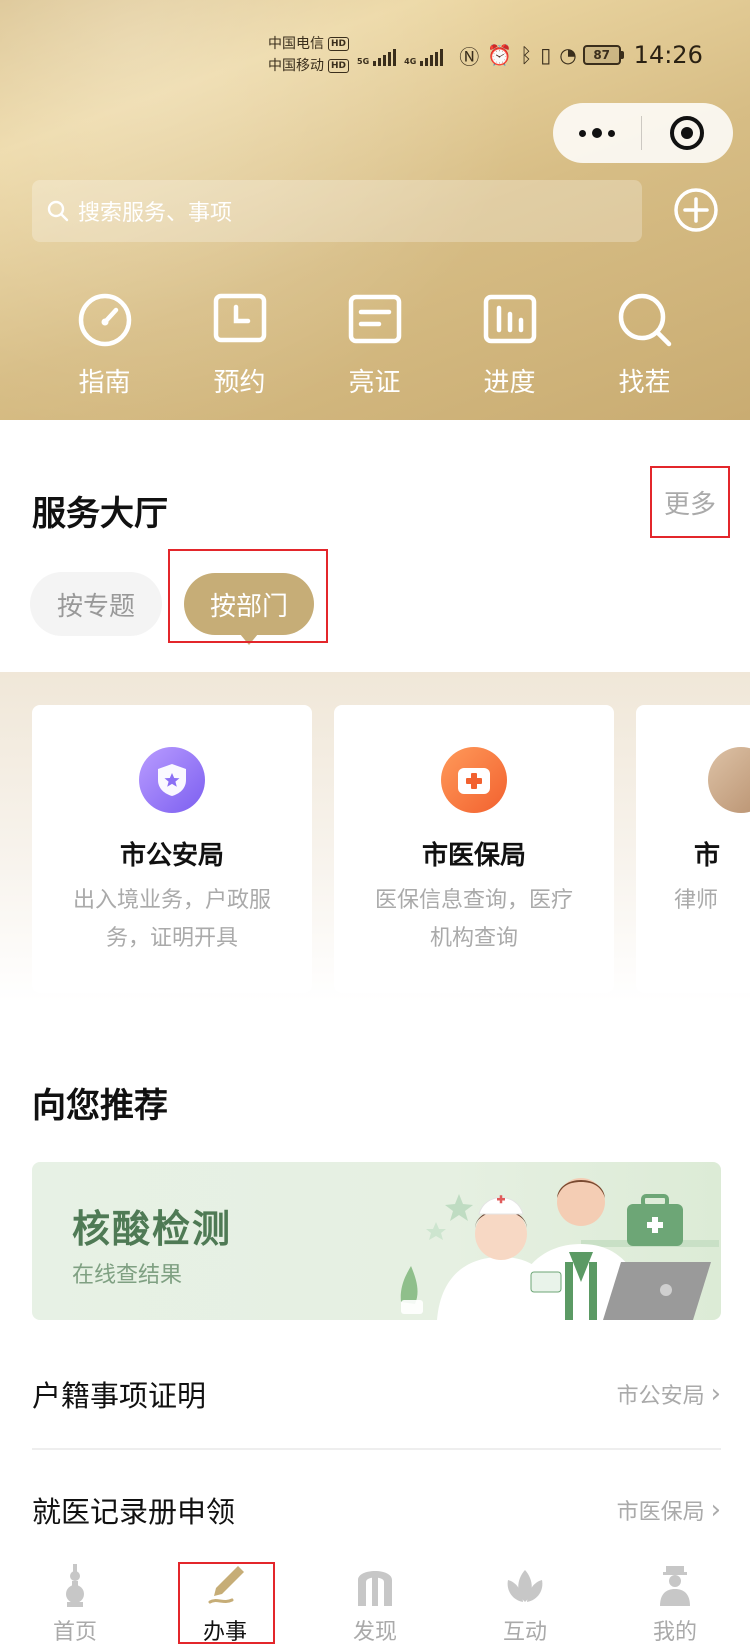 Image resolution: width=750 pixels, height=1650 pixels. What do you see at coordinates (374, 1632) in the screenshot?
I see `tab-label: 发现` at bounding box center [374, 1632].